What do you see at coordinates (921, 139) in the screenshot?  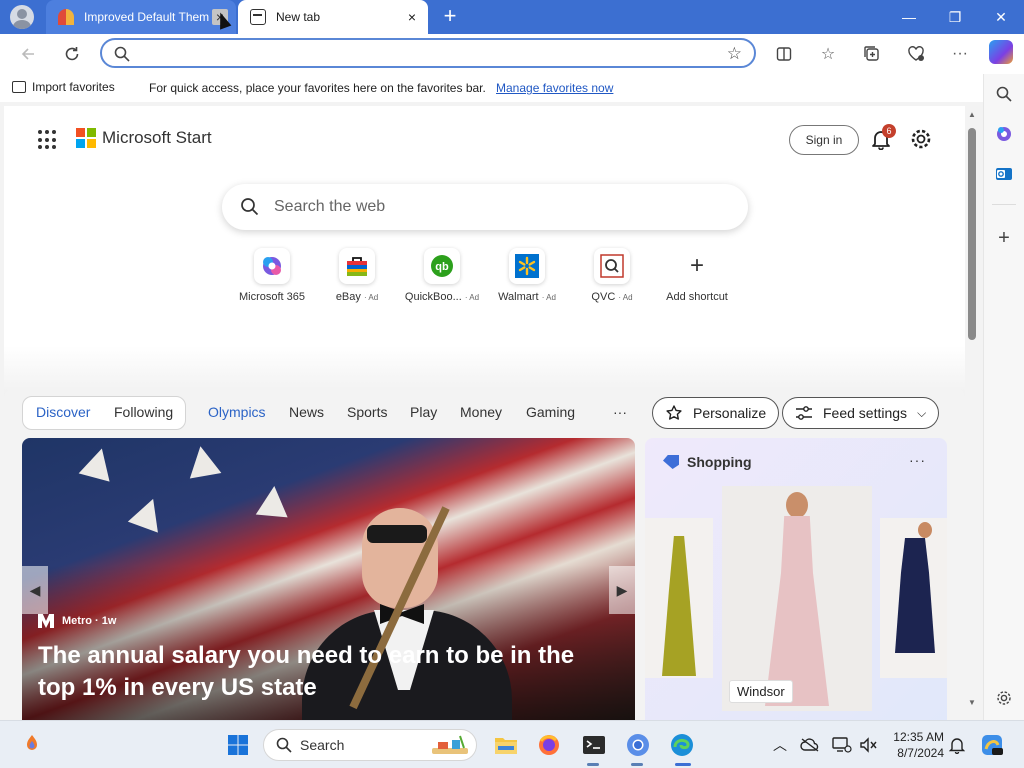 I see `page-settings-button` at bounding box center [921, 139].